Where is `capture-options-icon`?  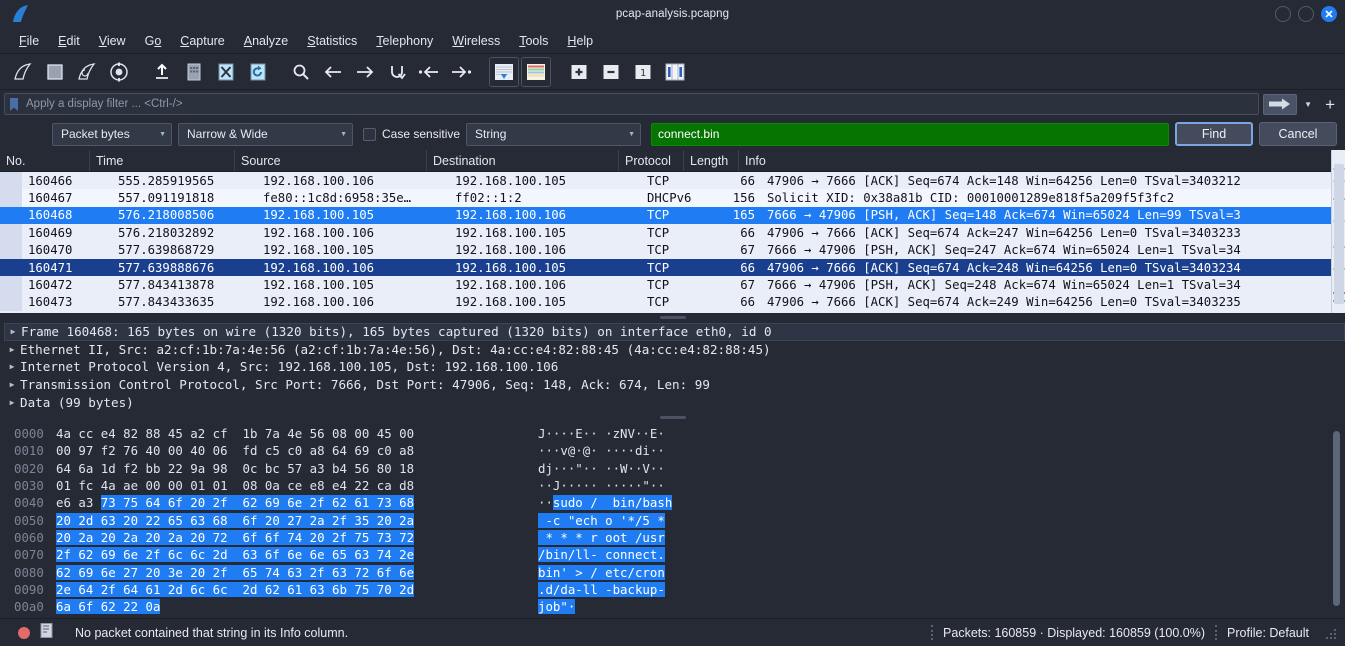 capture-options-icon is located at coordinates (119, 72).